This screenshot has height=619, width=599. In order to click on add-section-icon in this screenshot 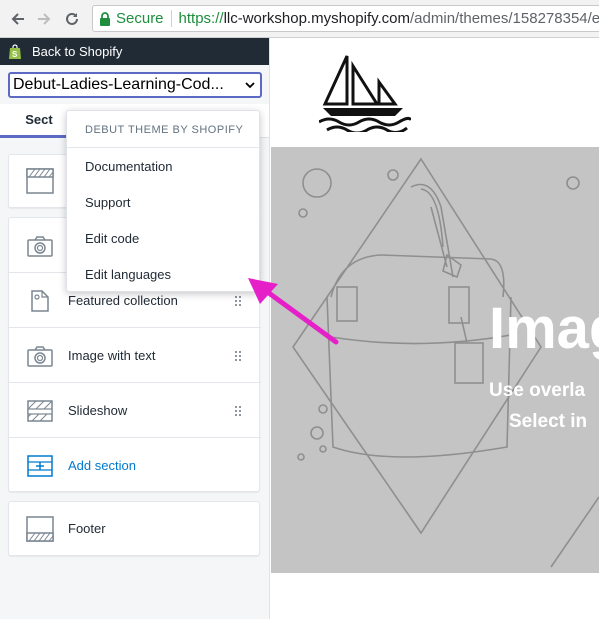, I will do `click(40, 466)`.